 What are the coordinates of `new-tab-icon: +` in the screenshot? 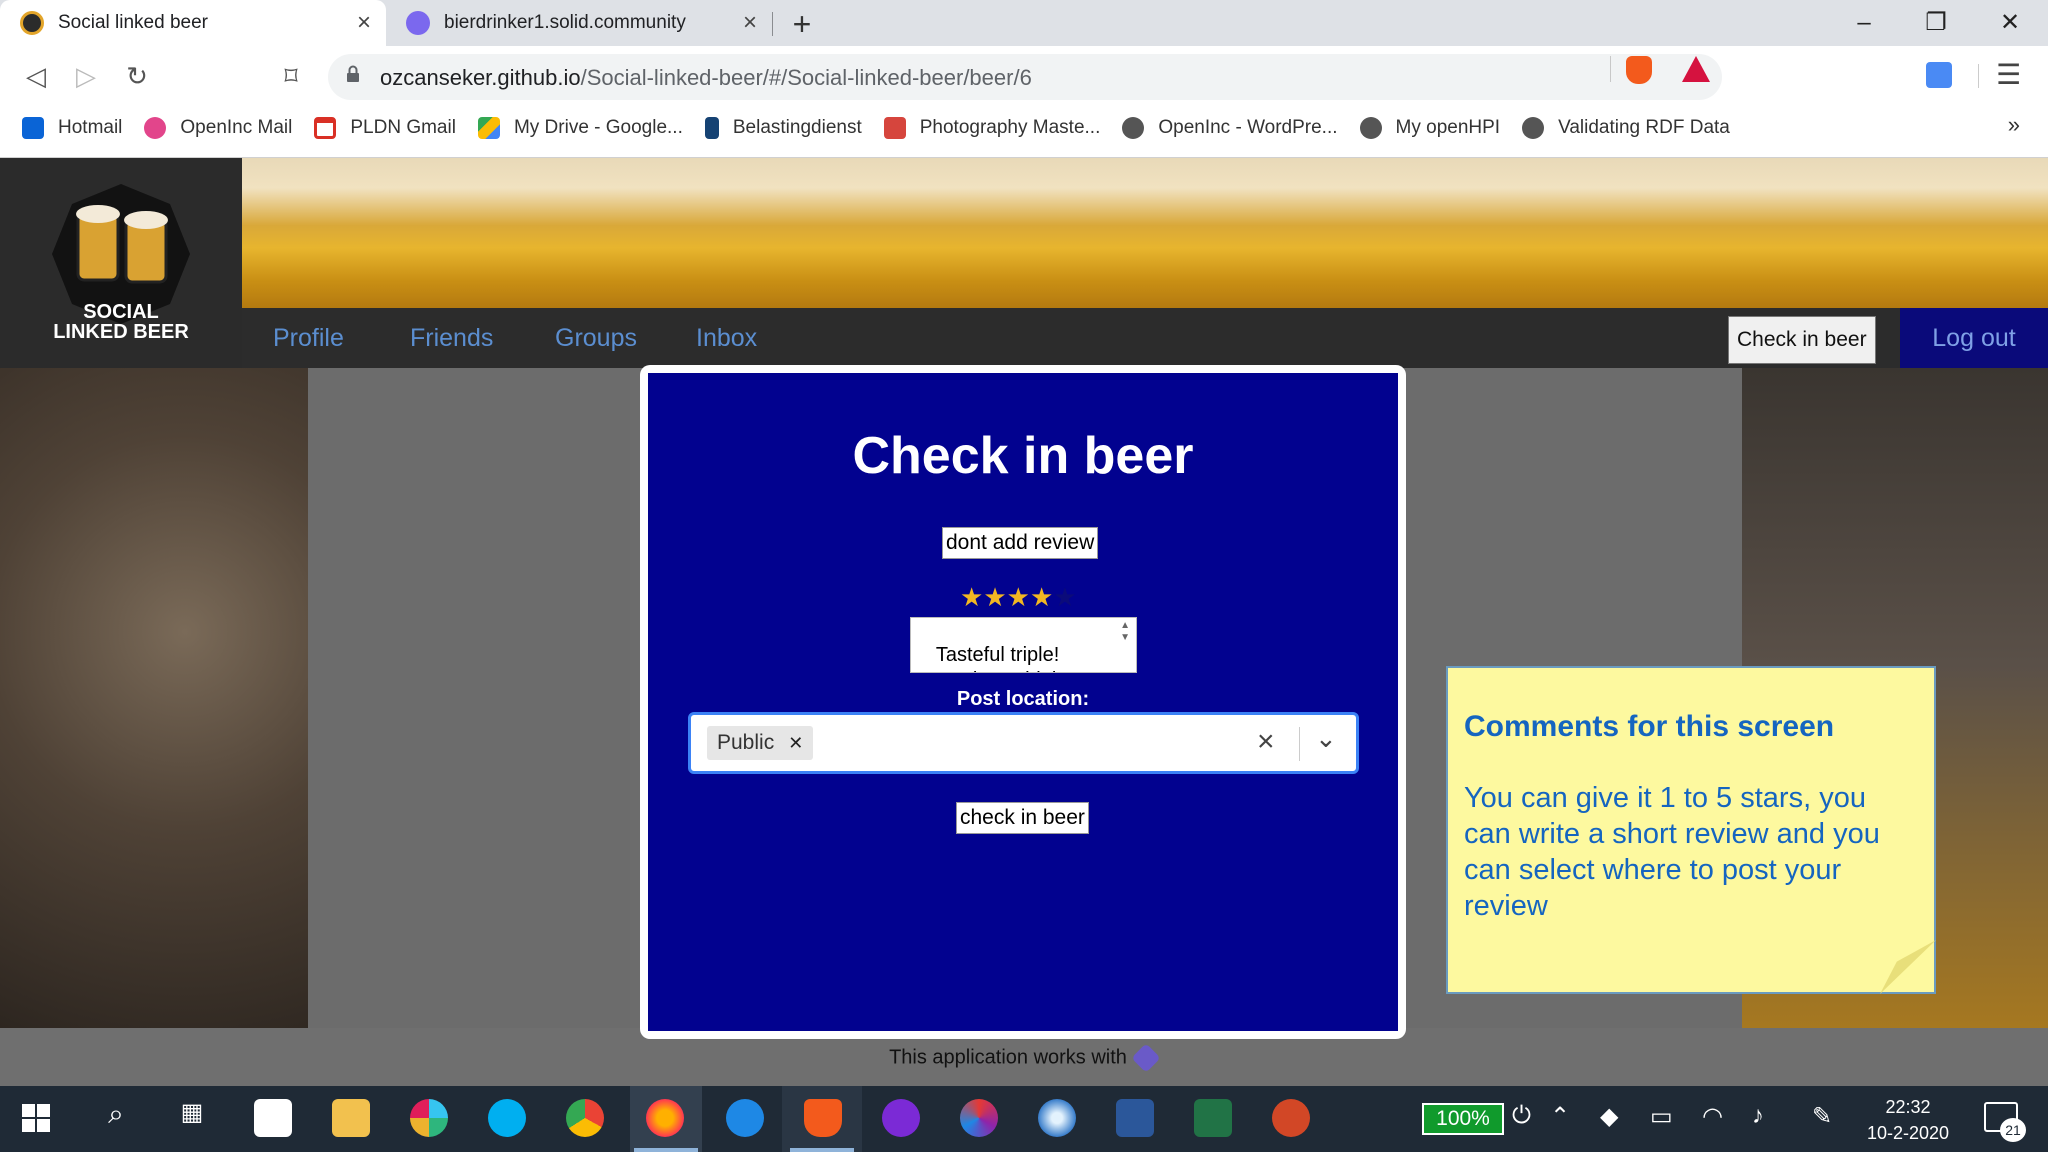 It's located at (802, 24).